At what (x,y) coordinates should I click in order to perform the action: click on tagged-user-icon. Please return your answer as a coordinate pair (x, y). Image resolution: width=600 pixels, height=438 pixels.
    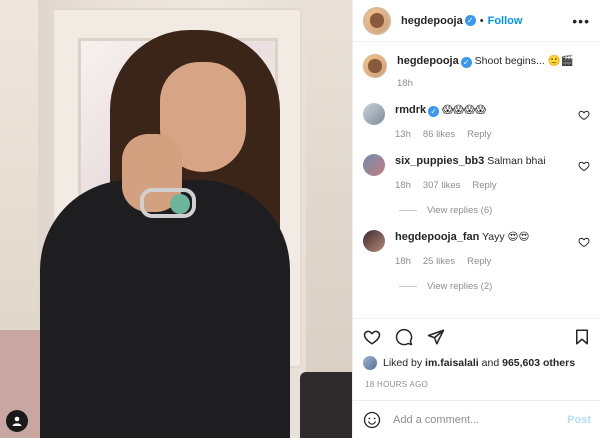
    Looking at the image, I should click on (17, 421).